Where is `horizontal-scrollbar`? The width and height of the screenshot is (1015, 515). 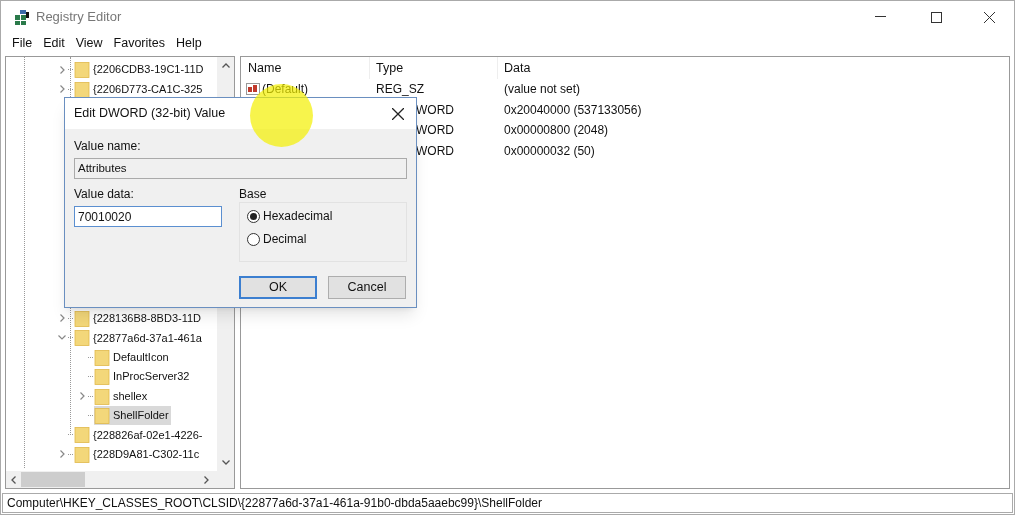
horizontal-scrollbar is located at coordinates (120, 479).